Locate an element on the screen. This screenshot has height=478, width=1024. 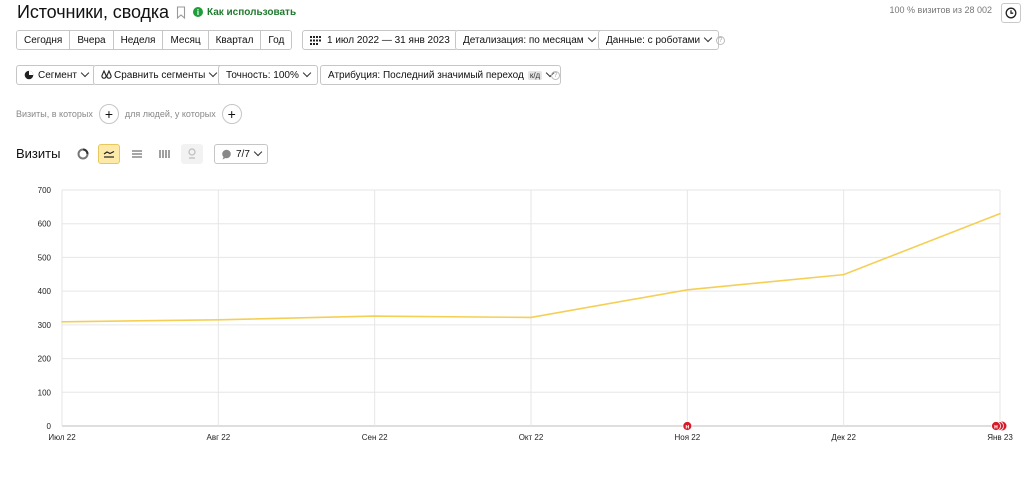
drops-icon is located at coordinates (106, 74).